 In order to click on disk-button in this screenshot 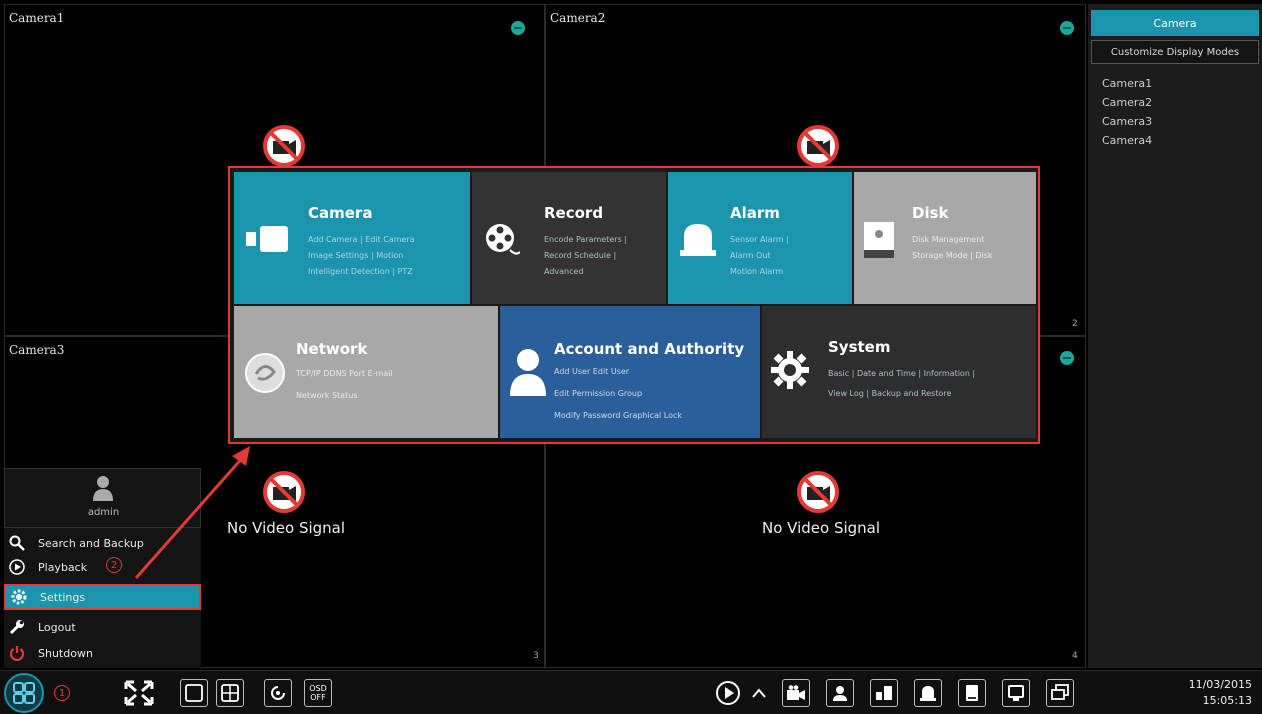, I will do `click(972, 693)`.